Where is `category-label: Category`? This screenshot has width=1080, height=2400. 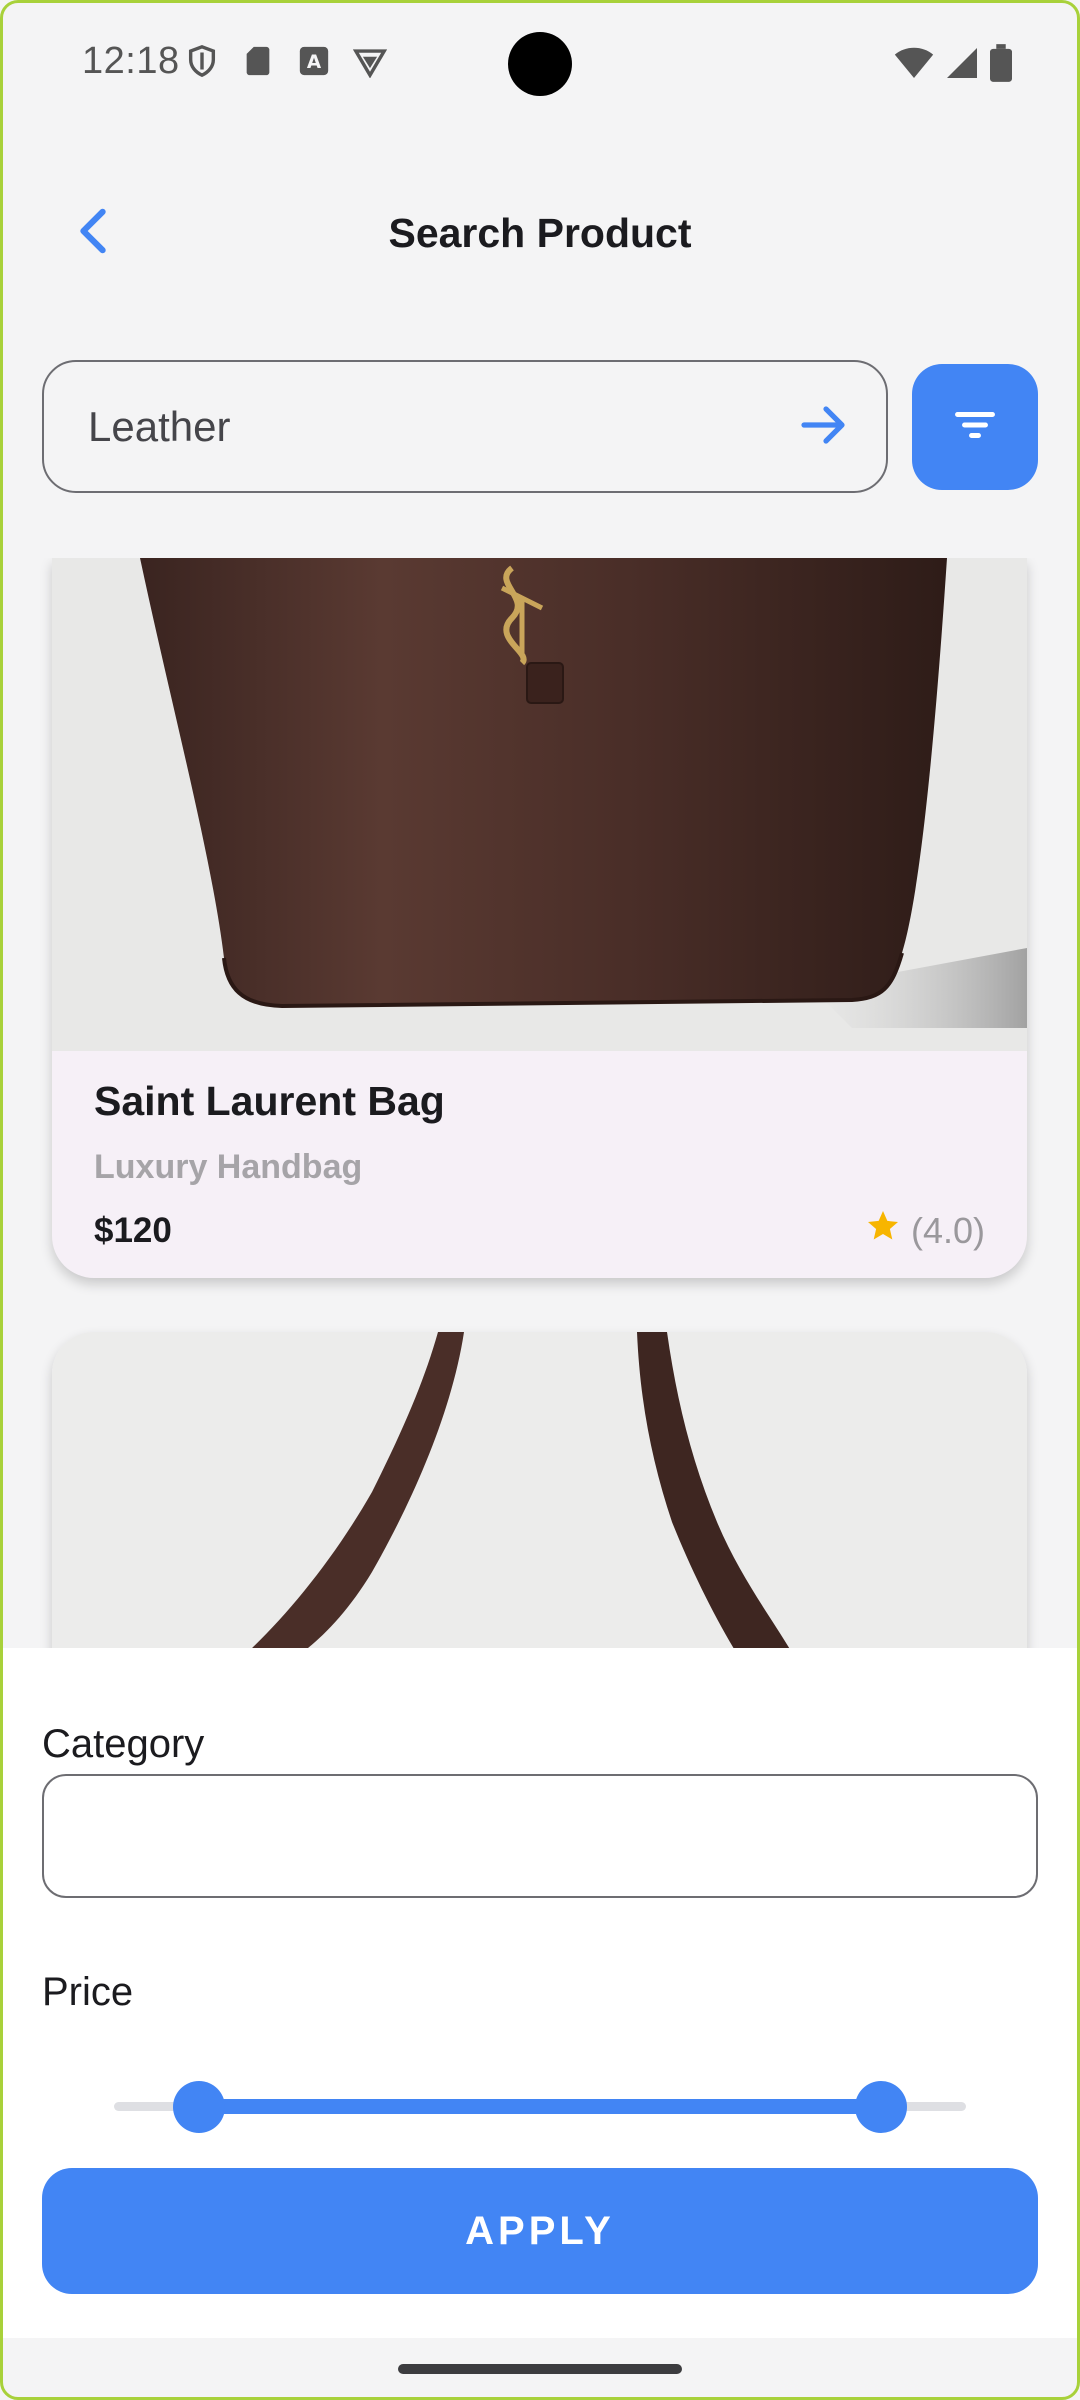 category-label: Category is located at coordinates (123, 1744).